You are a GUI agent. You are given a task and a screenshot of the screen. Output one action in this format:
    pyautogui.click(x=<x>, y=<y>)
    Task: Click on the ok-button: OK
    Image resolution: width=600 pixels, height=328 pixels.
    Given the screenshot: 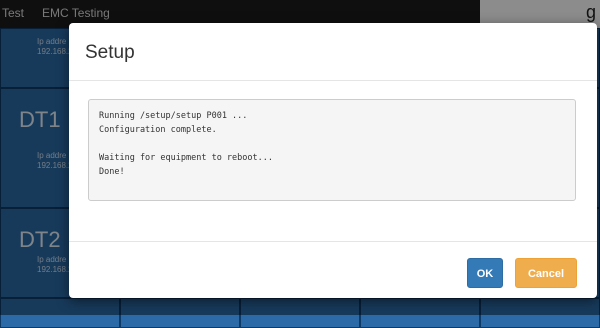 What is the action you would take?
    pyautogui.click(x=485, y=273)
    